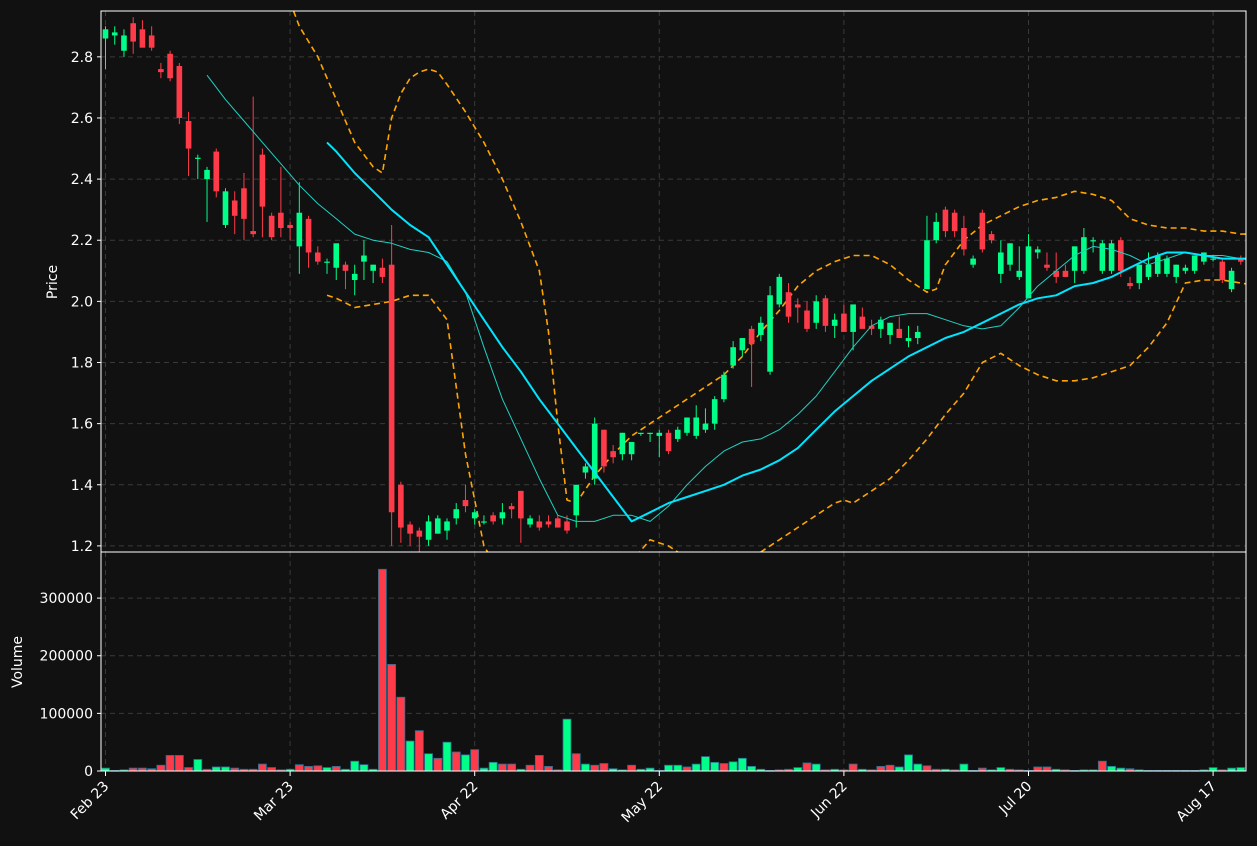  I want to click on price-y-tick-label: 1.4, so click(82, 486).